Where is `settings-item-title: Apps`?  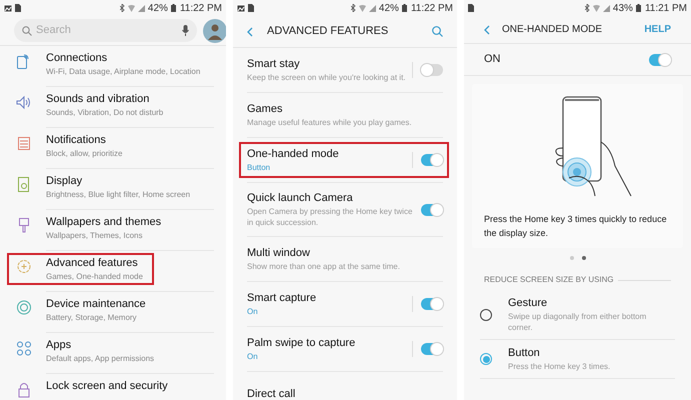
settings-item-title: Apps is located at coordinates (130, 345).